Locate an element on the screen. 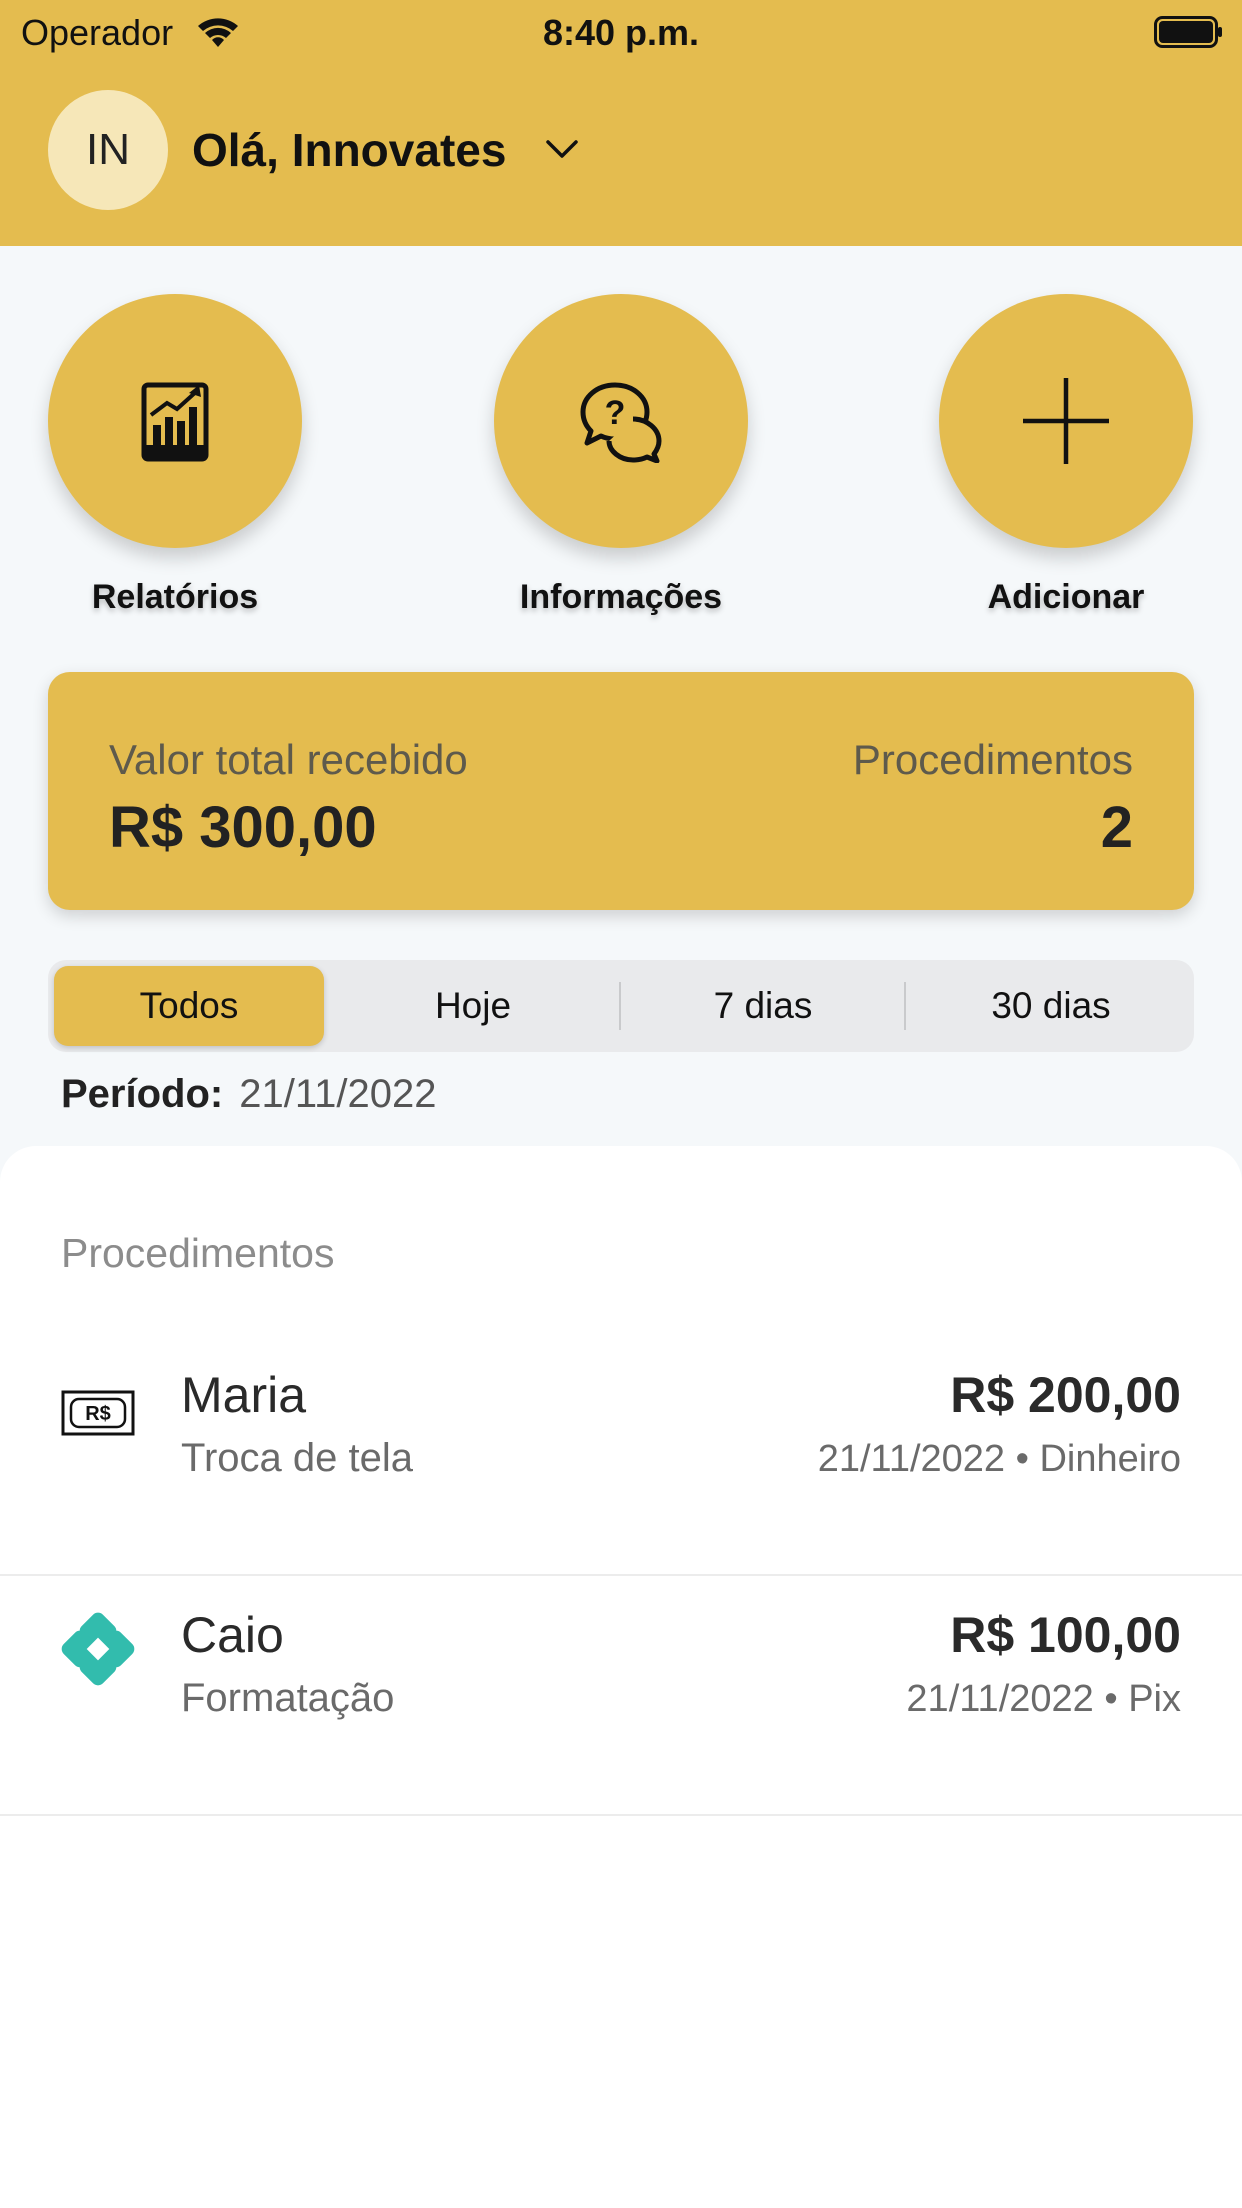  add-button is located at coordinates (1066, 421).